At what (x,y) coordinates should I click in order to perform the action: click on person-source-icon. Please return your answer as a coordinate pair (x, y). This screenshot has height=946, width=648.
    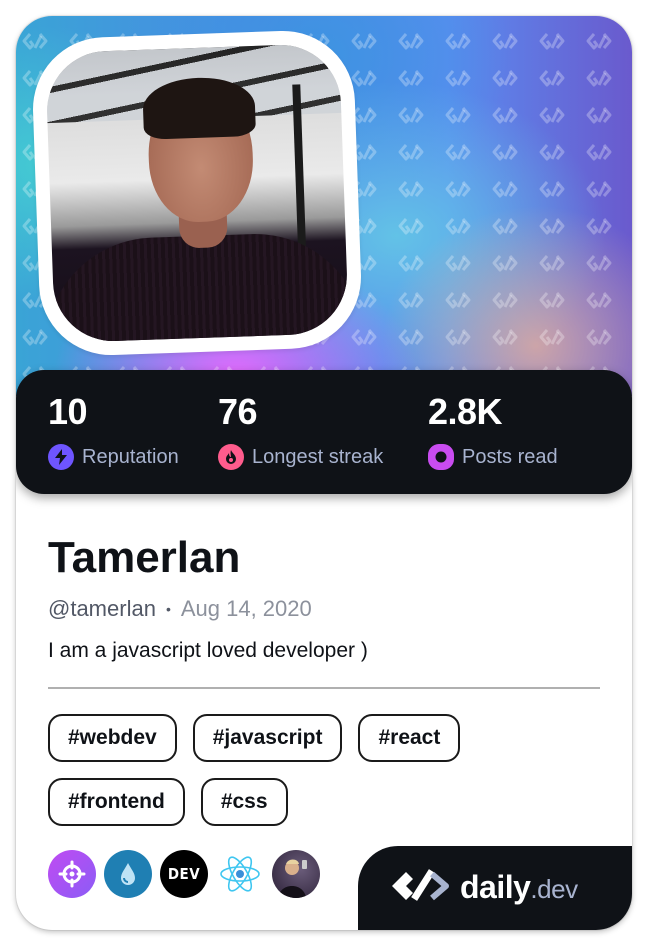
    Looking at the image, I should click on (296, 874).